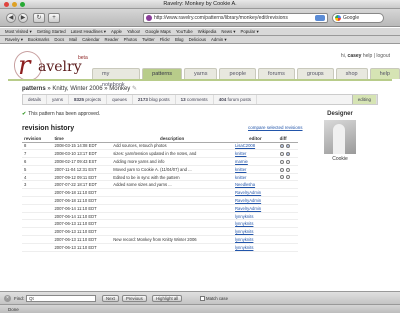 This screenshot has width=400, height=313. What do you see at coordinates (315, 73) in the screenshot?
I see `tab-groups: groups` at bounding box center [315, 73].